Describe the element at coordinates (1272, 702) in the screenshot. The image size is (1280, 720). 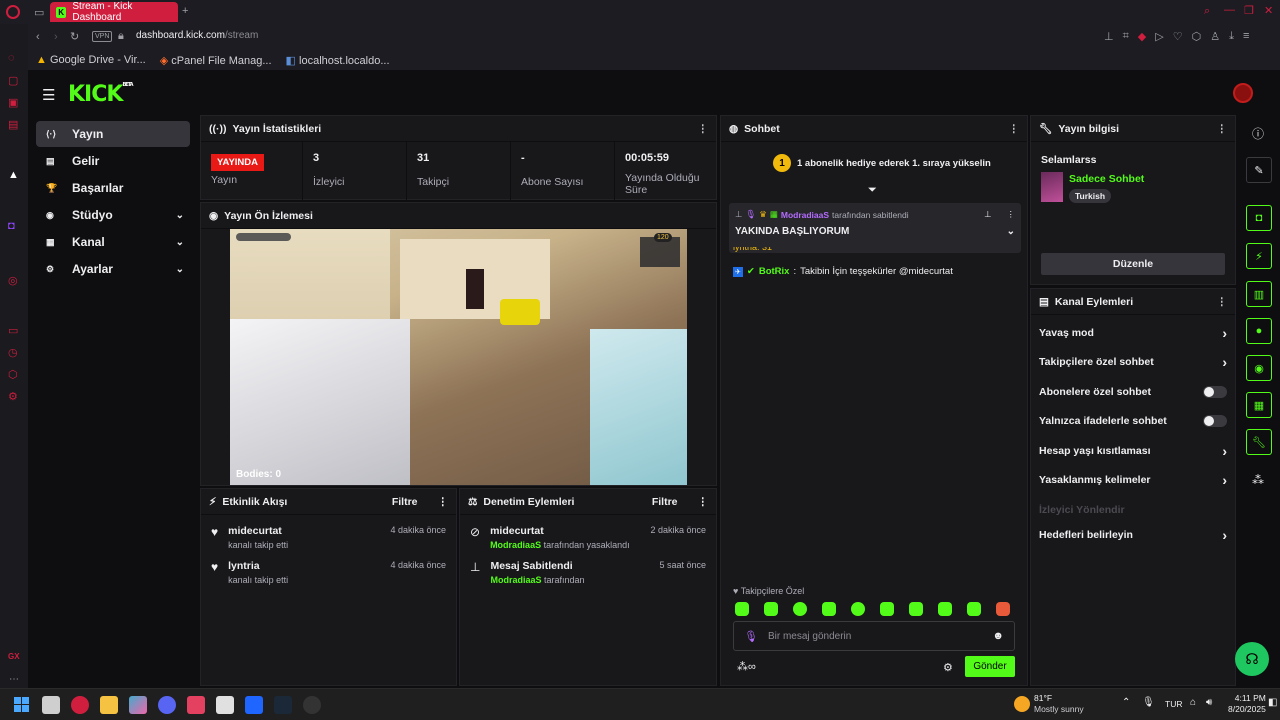
I see `notifications-icon: ◧` at that location.